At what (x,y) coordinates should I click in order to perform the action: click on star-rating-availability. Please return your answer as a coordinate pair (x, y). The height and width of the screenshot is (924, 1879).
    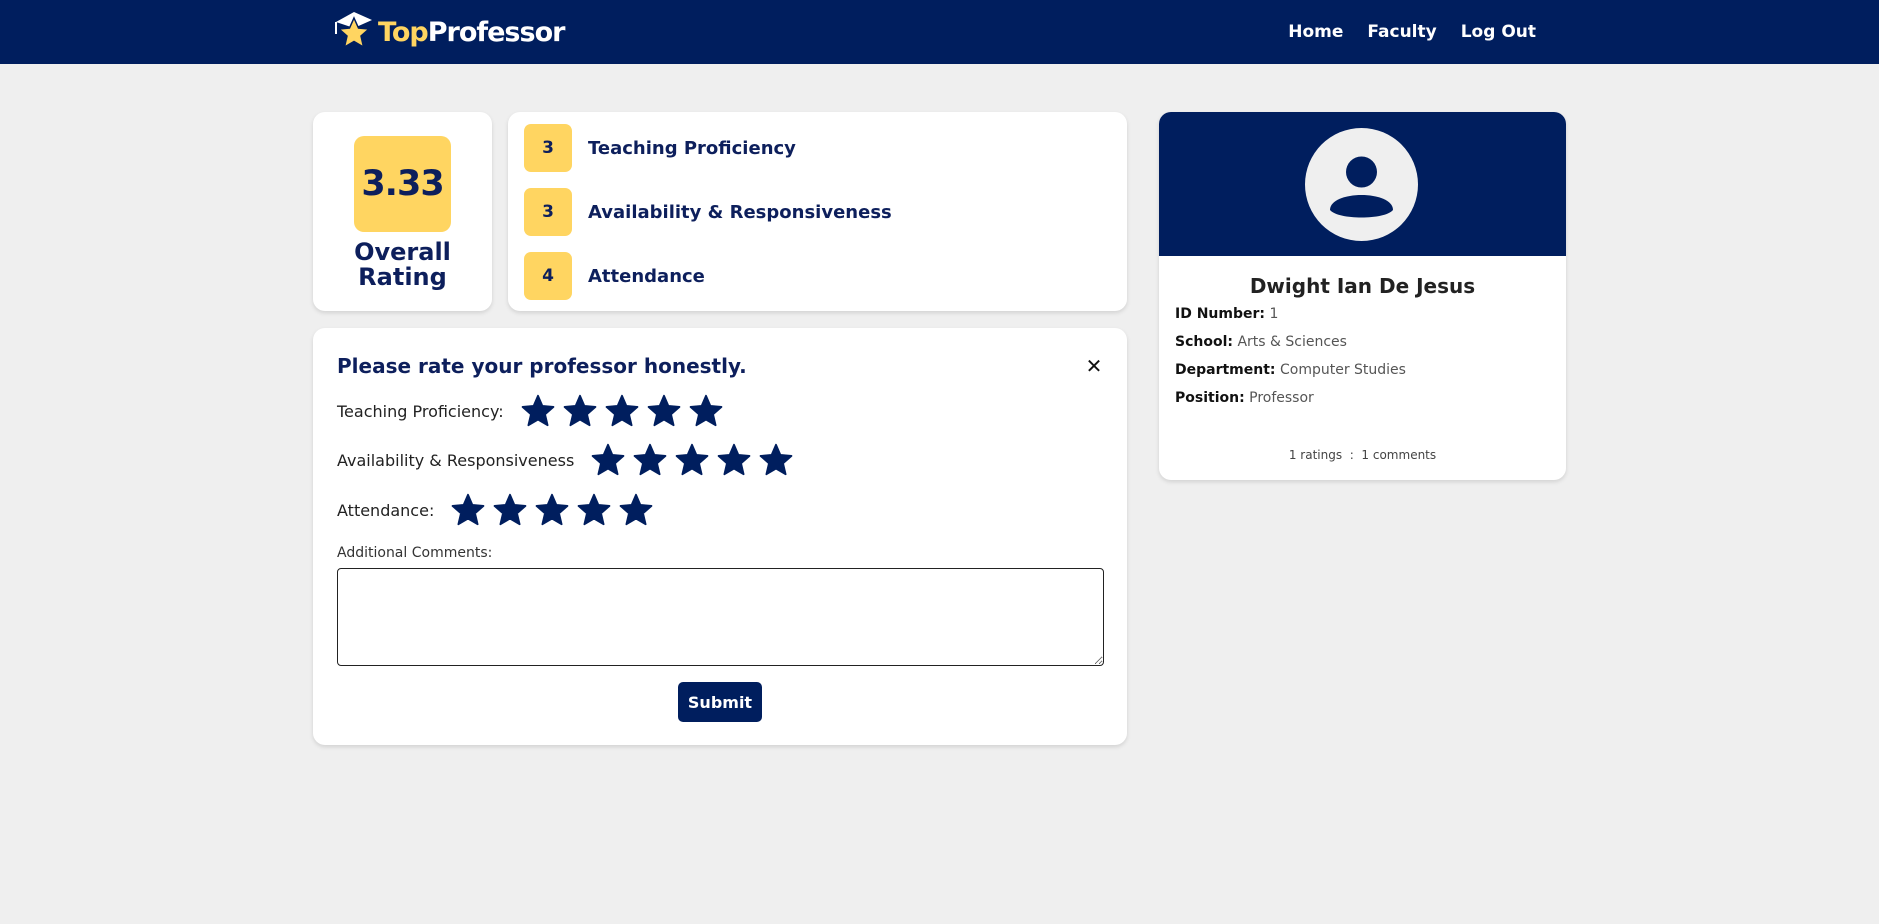
    Looking at the image, I should click on (692, 460).